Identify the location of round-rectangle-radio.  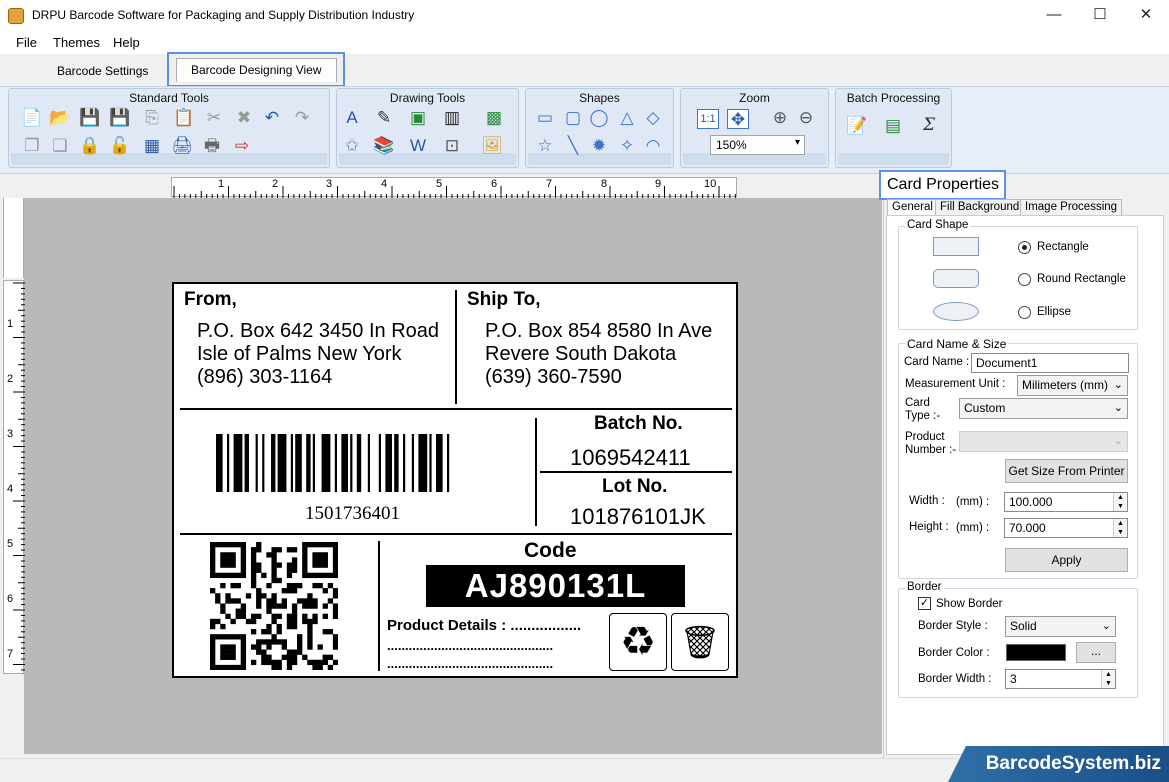
(1024, 279).